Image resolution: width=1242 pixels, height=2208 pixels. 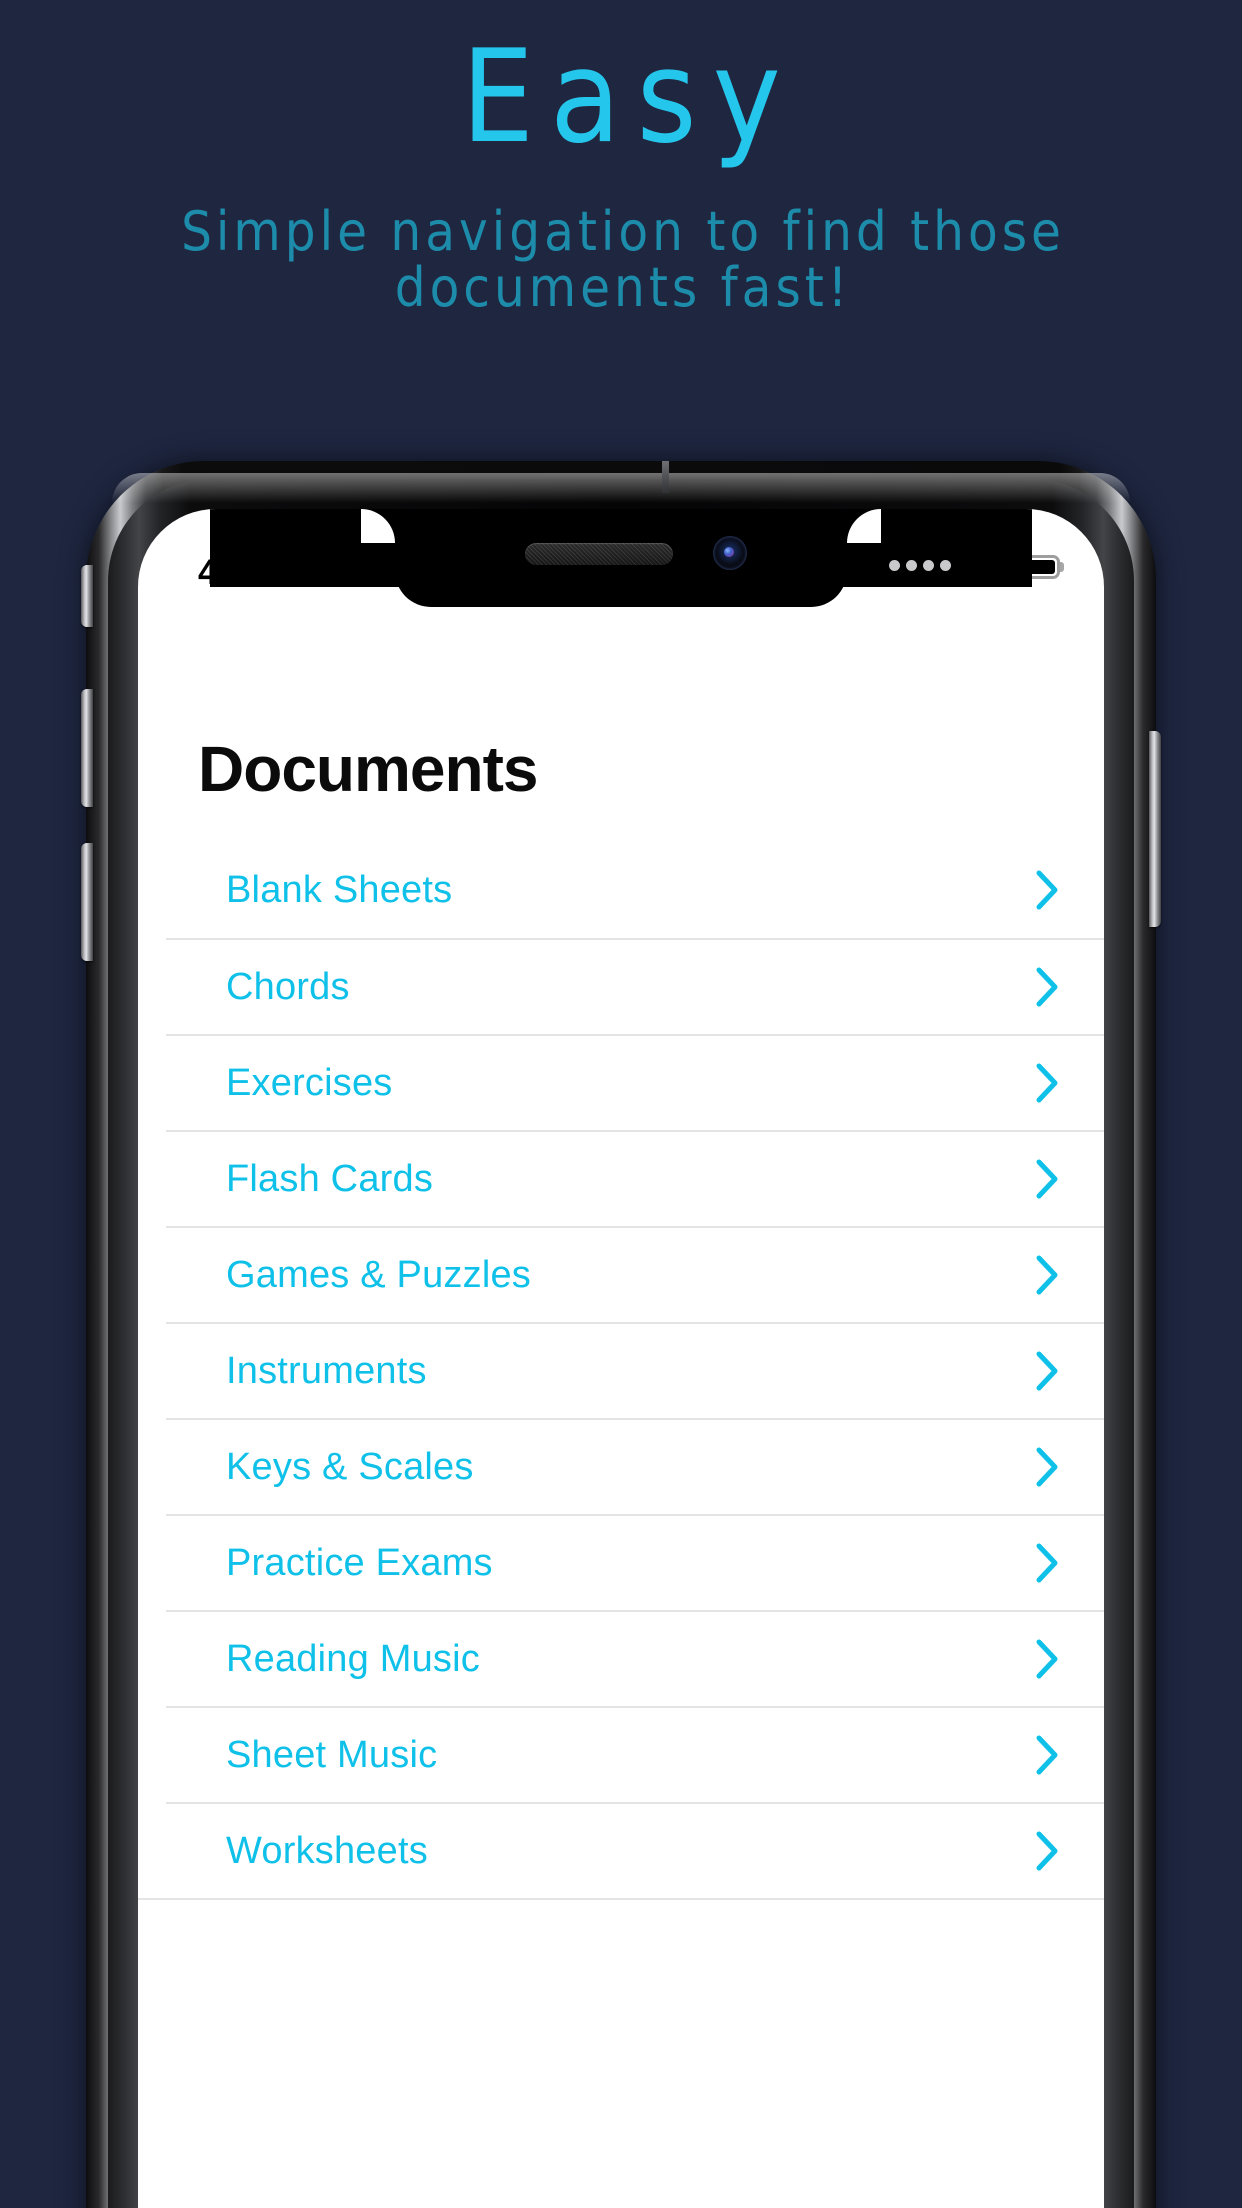 I want to click on list-item: Exercises, so click(x=635, y=1082).